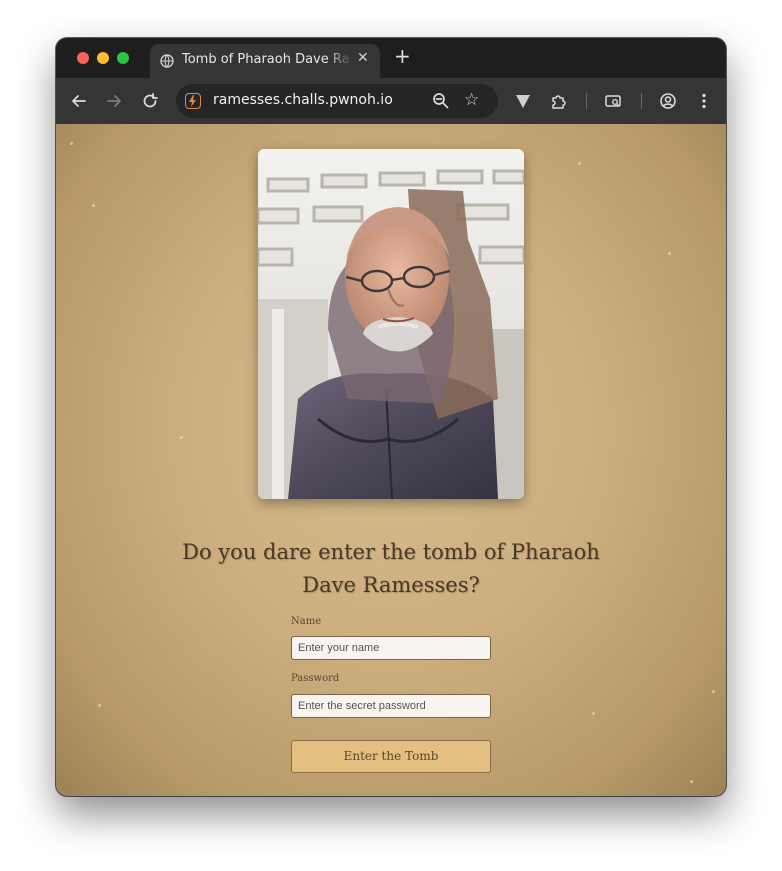 This screenshot has width=782, height=871. What do you see at coordinates (315, 678) in the screenshot?
I see `password-label: Password` at bounding box center [315, 678].